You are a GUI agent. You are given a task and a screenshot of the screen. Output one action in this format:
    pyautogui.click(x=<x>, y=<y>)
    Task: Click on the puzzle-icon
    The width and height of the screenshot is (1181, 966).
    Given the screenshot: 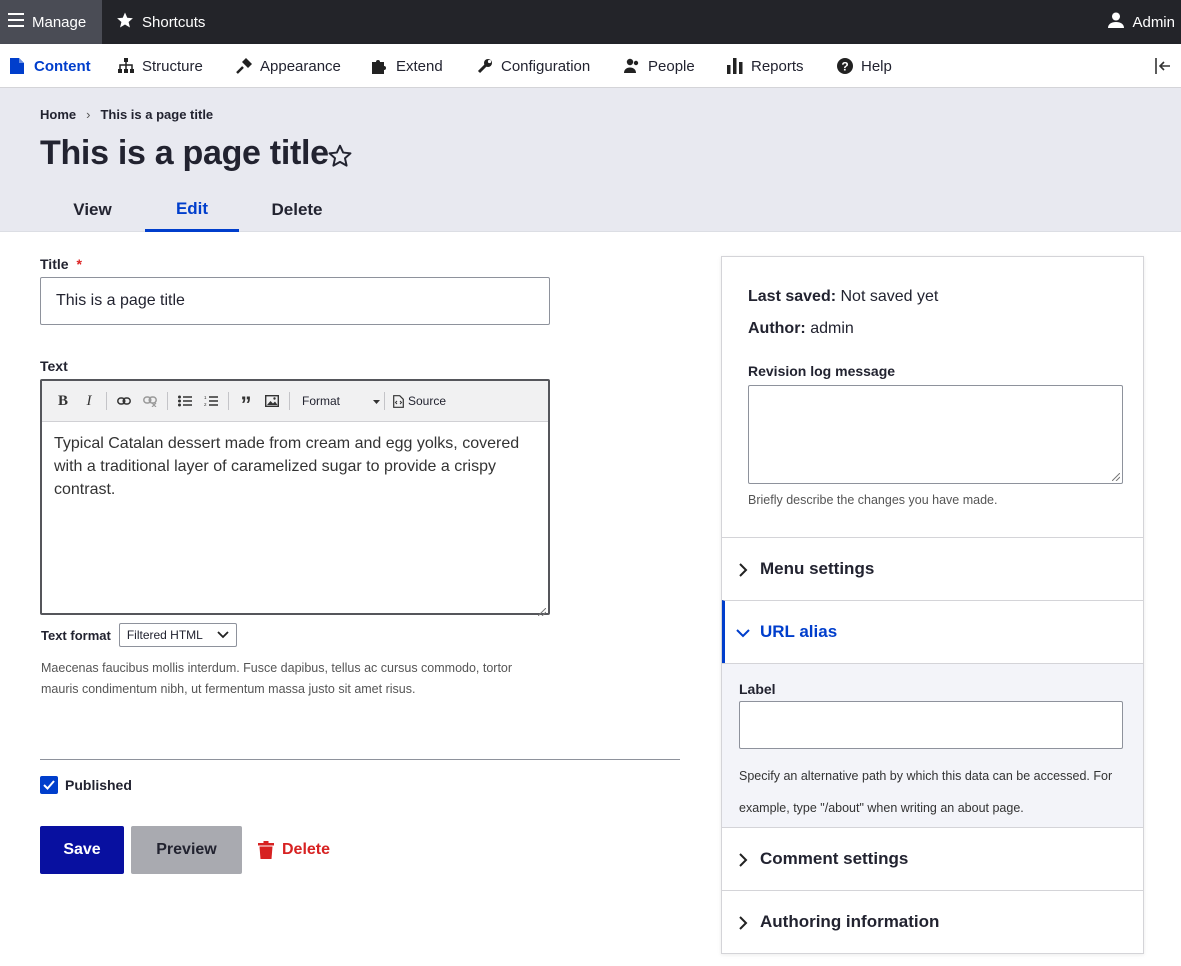 What is the action you would take?
    pyautogui.click(x=380, y=66)
    